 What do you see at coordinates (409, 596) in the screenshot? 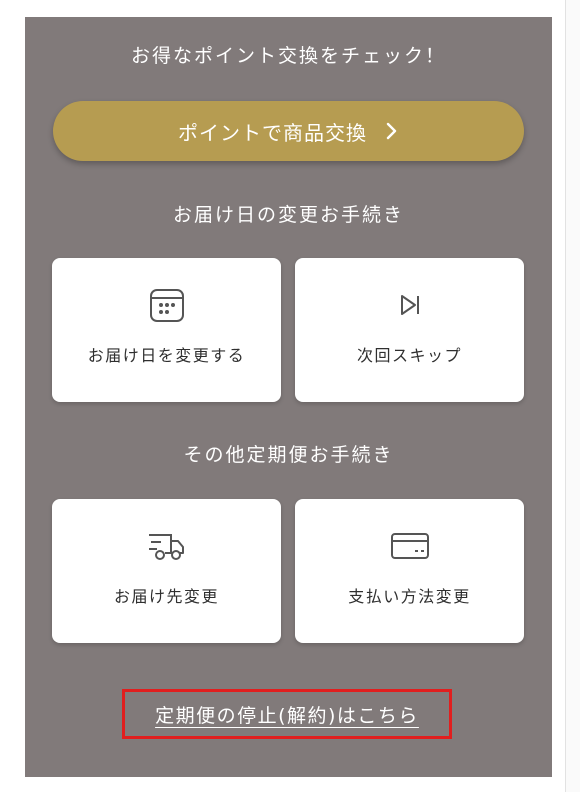
I see `change-payment-label: 支払い方法変更` at bounding box center [409, 596].